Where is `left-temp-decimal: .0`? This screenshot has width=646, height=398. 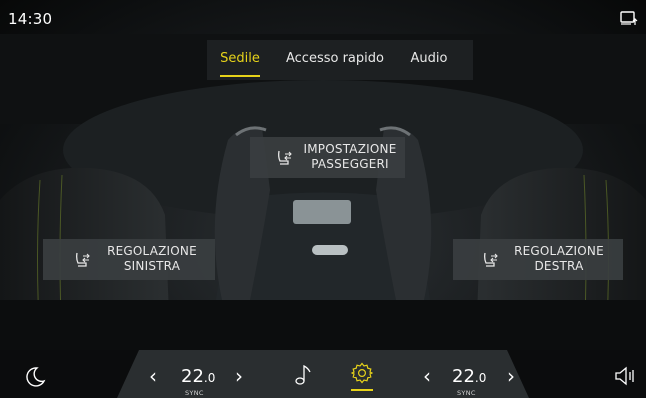 left-temp-decimal: .0 is located at coordinates (209, 378).